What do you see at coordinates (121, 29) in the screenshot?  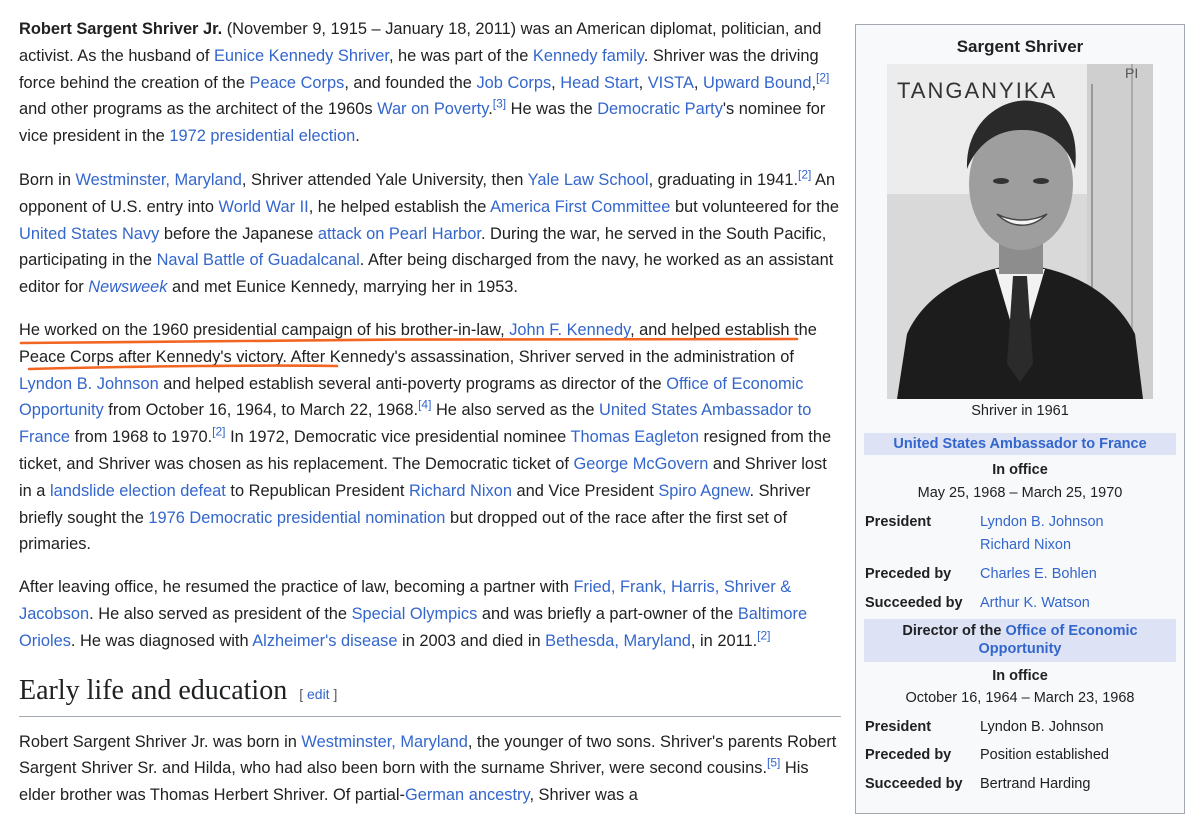 I see `article-subject: Robert Sargent Shriver Jr.` at bounding box center [121, 29].